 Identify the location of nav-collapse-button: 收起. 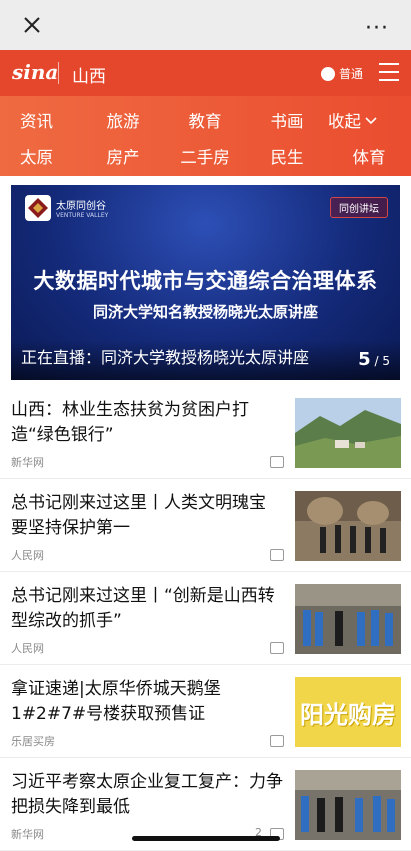
(369, 120).